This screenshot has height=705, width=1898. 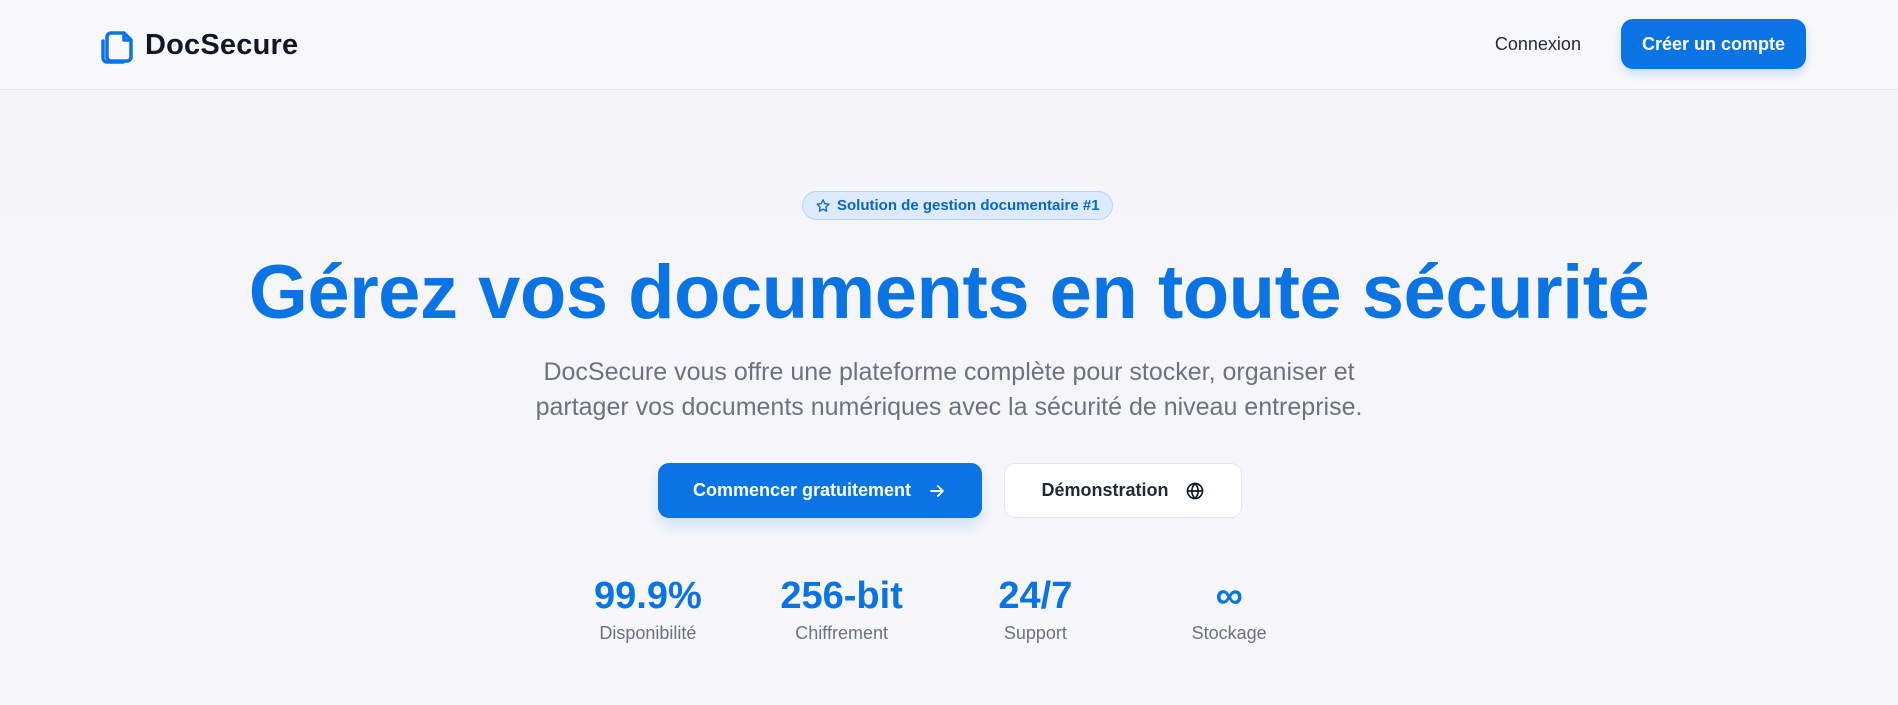 What do you see at coordinates (949, 45) in the screenshot?
I see `top-navbar: DocSecure Connexion Créer un compte` at bounding box center [949, 45].